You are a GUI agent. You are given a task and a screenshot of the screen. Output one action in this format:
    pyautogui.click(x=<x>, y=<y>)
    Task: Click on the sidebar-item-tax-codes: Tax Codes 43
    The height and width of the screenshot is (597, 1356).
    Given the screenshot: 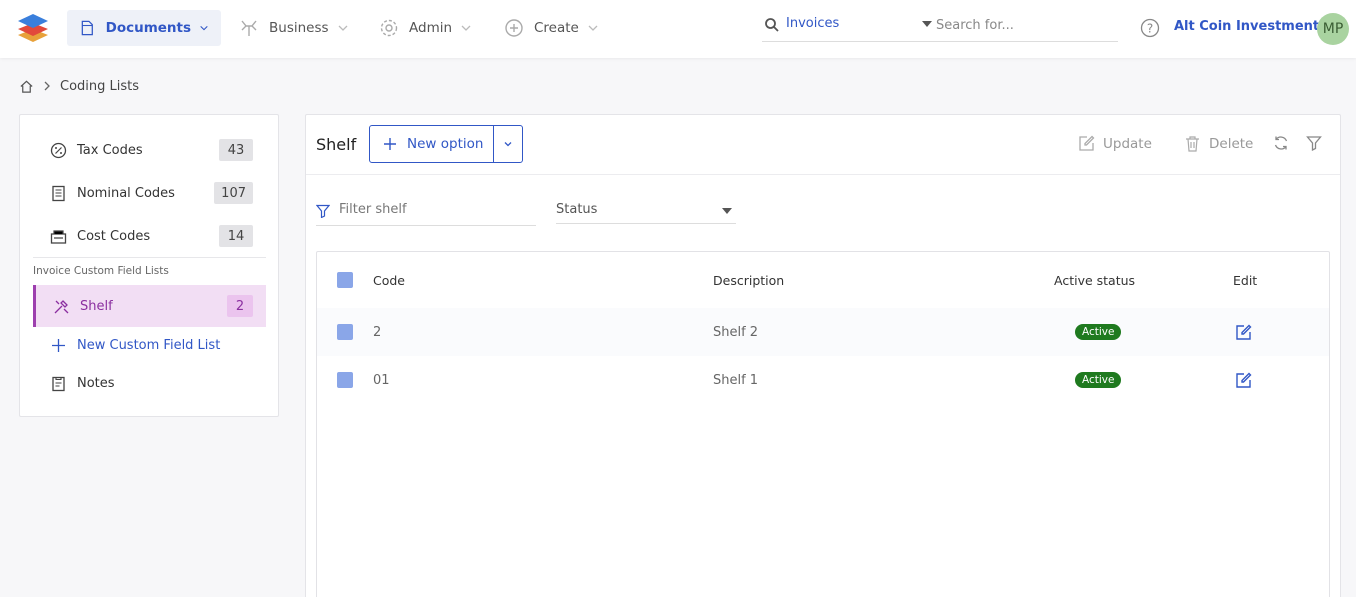 What is the action you would take?
    pyautogui.click(x=149, y=150)
    